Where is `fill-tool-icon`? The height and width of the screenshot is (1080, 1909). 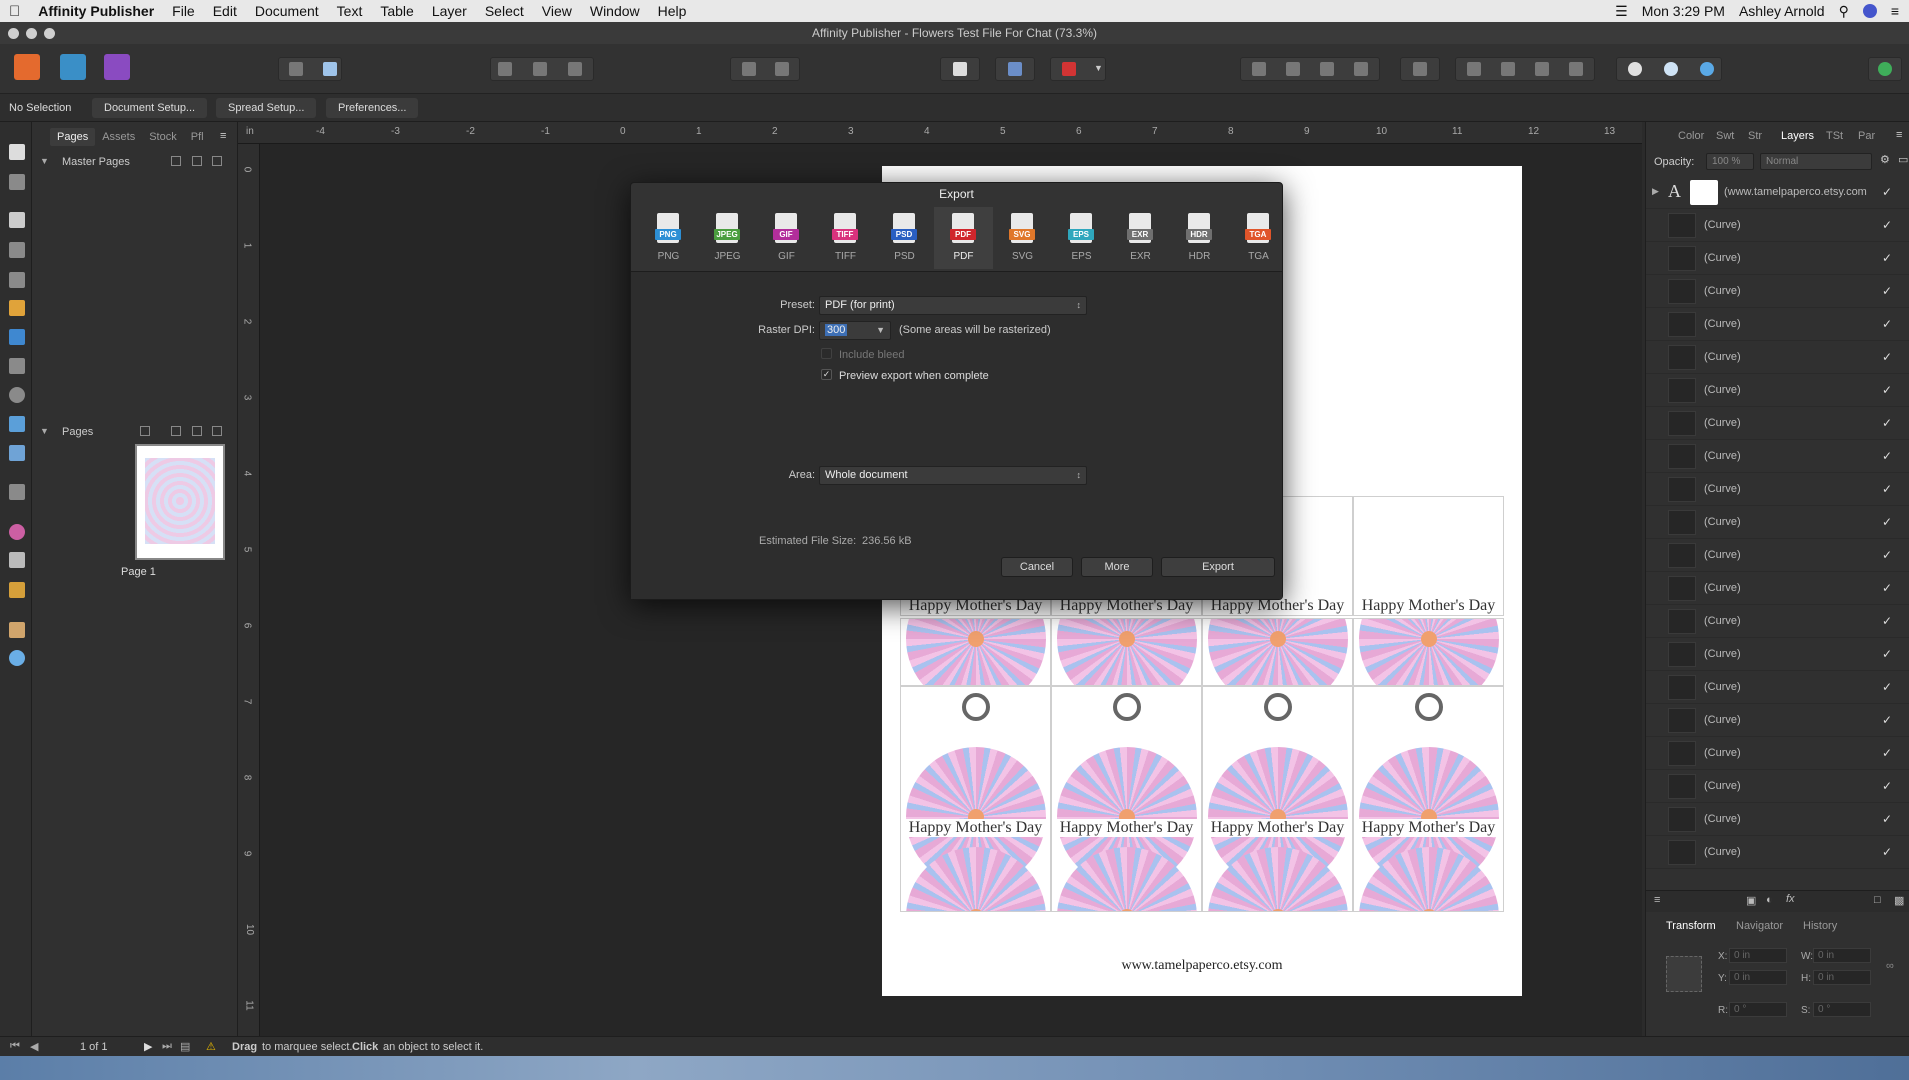
fill-tool-icon is located at coordinates (17, 560).